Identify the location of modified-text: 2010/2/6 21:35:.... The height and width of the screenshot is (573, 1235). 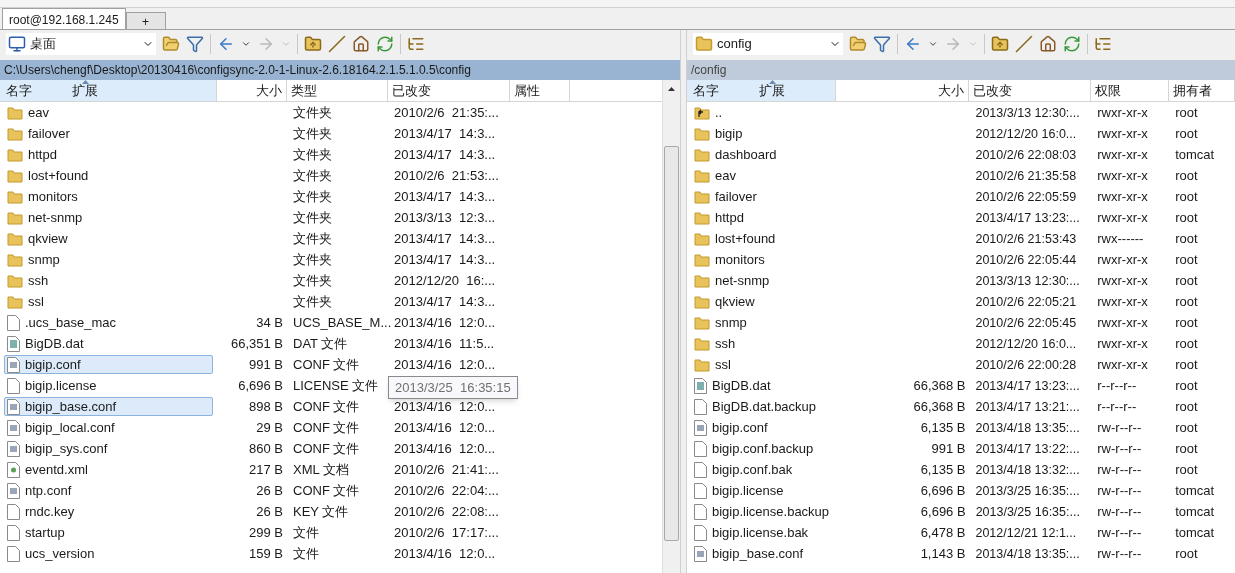
(446, 112).